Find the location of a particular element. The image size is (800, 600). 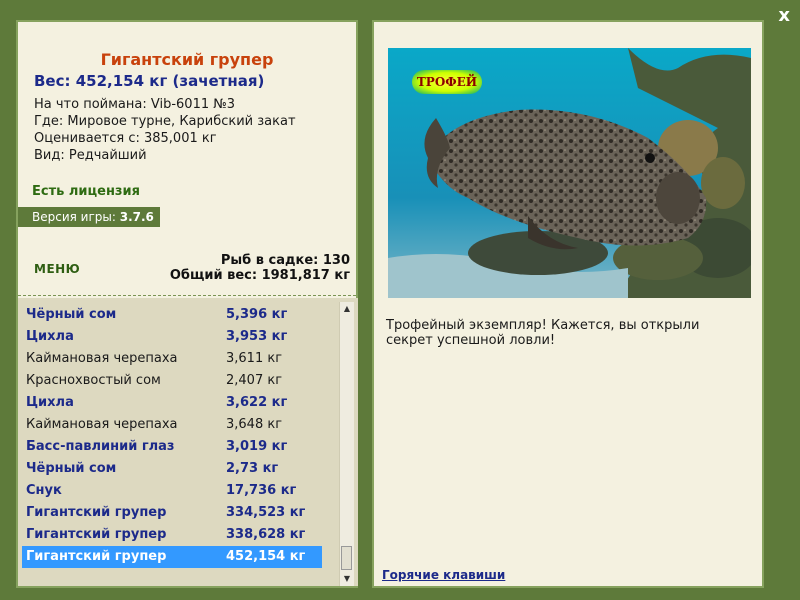

fish-name: Снук is located at coordinates (44, 490).